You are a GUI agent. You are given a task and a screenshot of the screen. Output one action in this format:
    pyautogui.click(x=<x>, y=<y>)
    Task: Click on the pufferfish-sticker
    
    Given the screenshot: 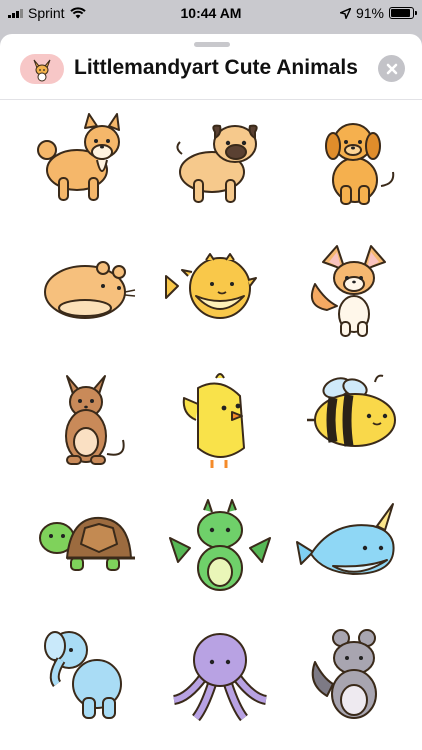 What is the action you would take?
    pyautogui.click(x=220, y=295)
    